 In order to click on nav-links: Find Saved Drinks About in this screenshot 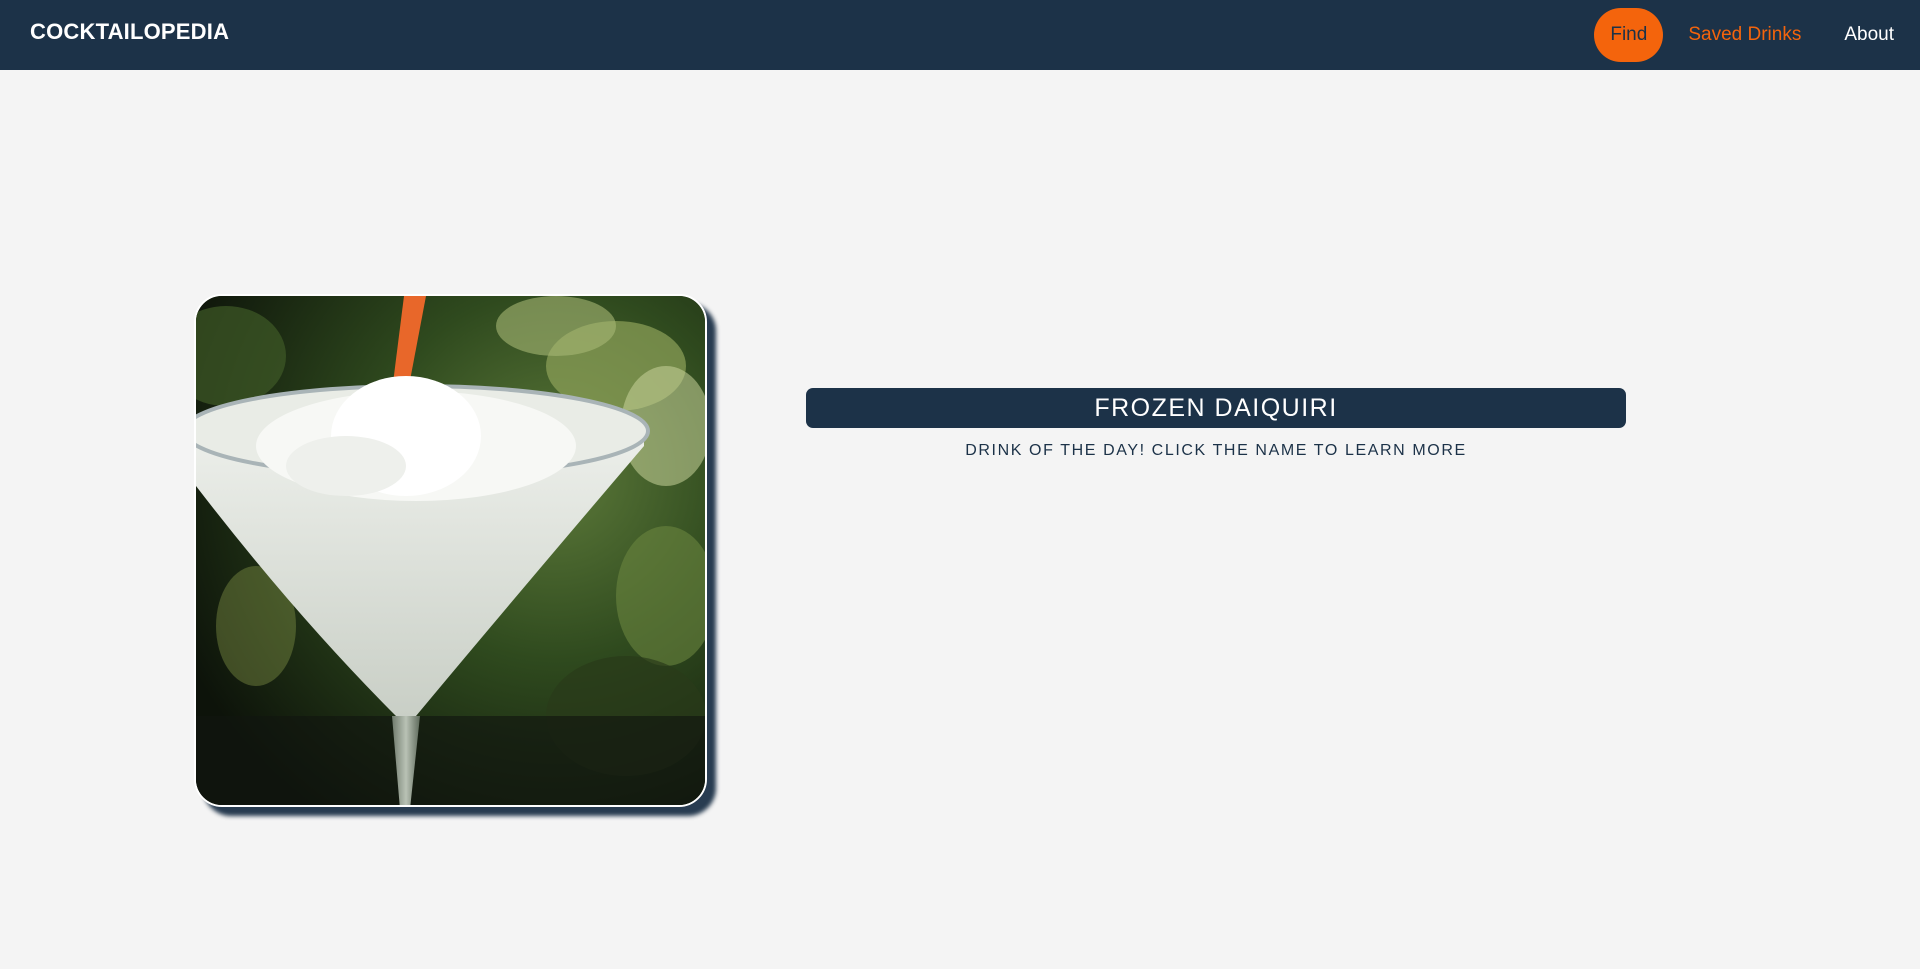, I will do `click(1757, 35)`.